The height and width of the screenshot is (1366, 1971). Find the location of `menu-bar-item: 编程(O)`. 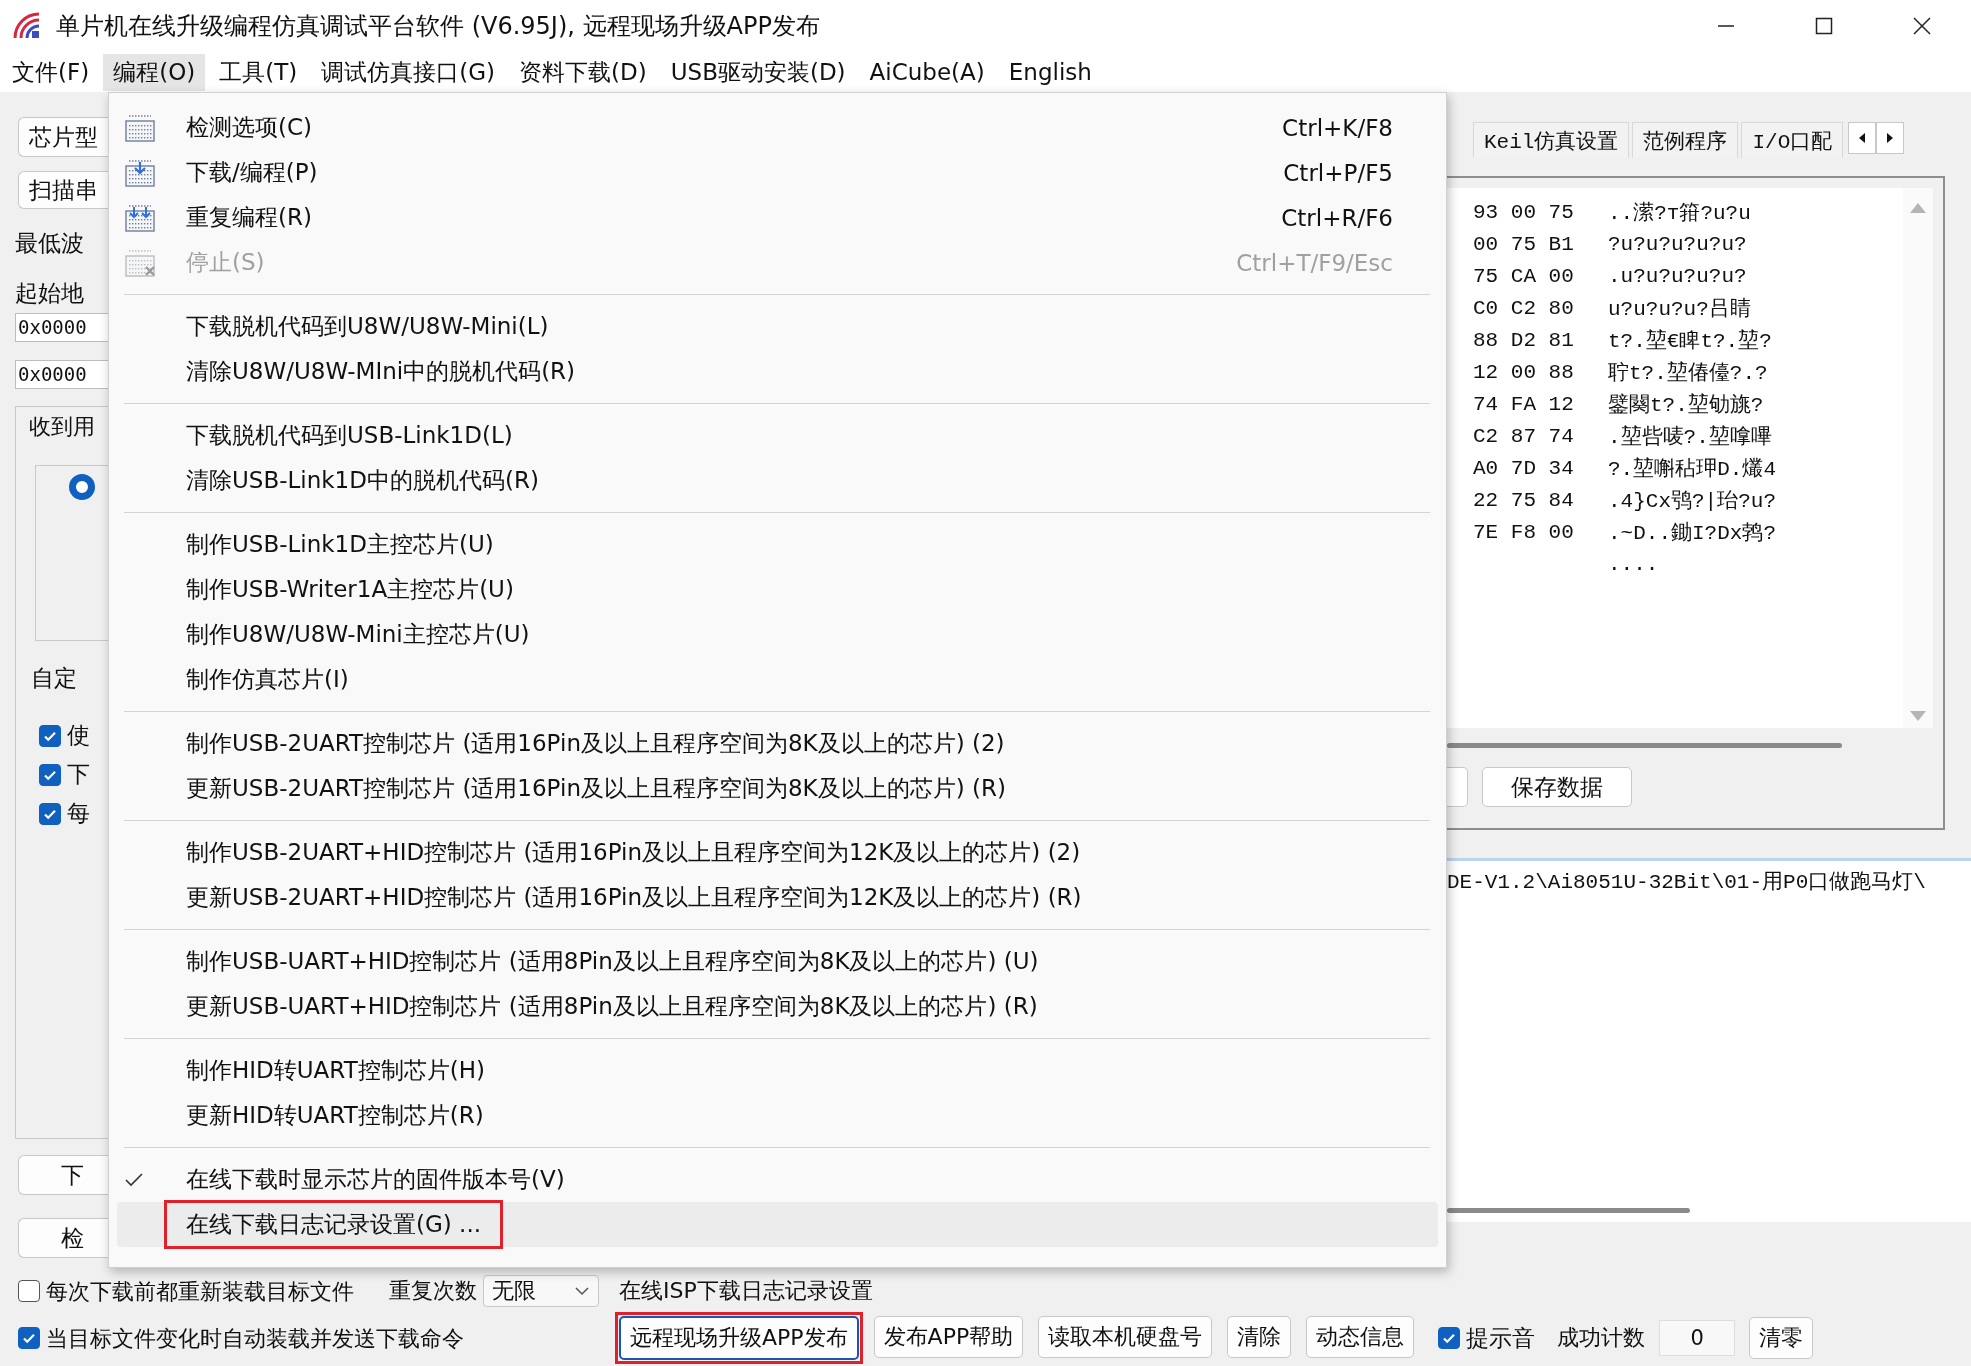

menu-bar-item: 编程(O) is located at coordinates (154, 72).